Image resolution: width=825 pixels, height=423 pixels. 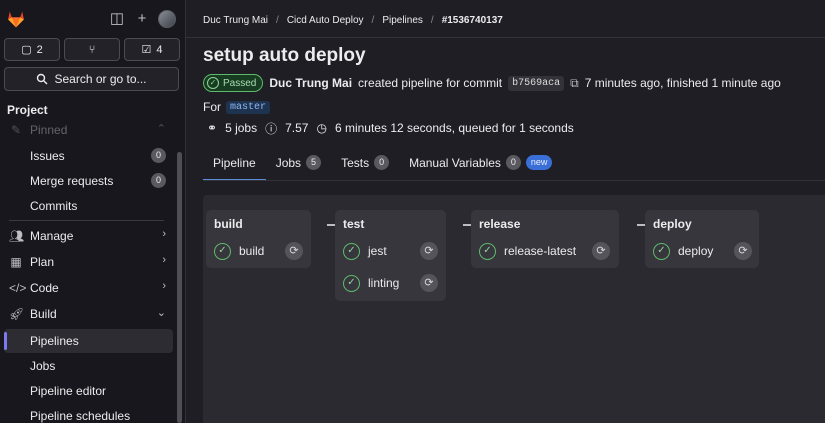 What do you see at coordinates (42, 79) in the screenshot?
I see `search-icon` at bounding box center [42, 79].